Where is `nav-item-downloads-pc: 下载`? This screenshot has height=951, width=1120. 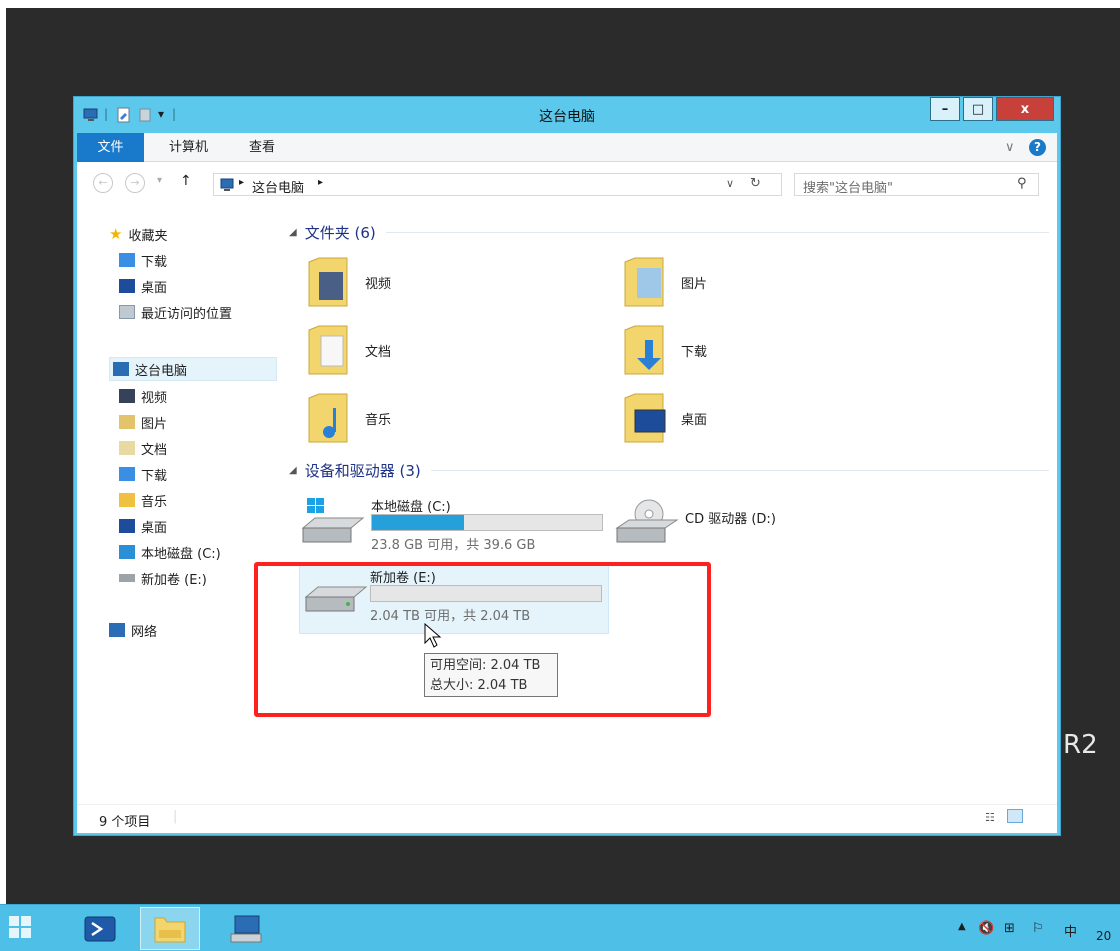
nav-item-downloads-pc: 下载 is located at coordinates (143, 474).